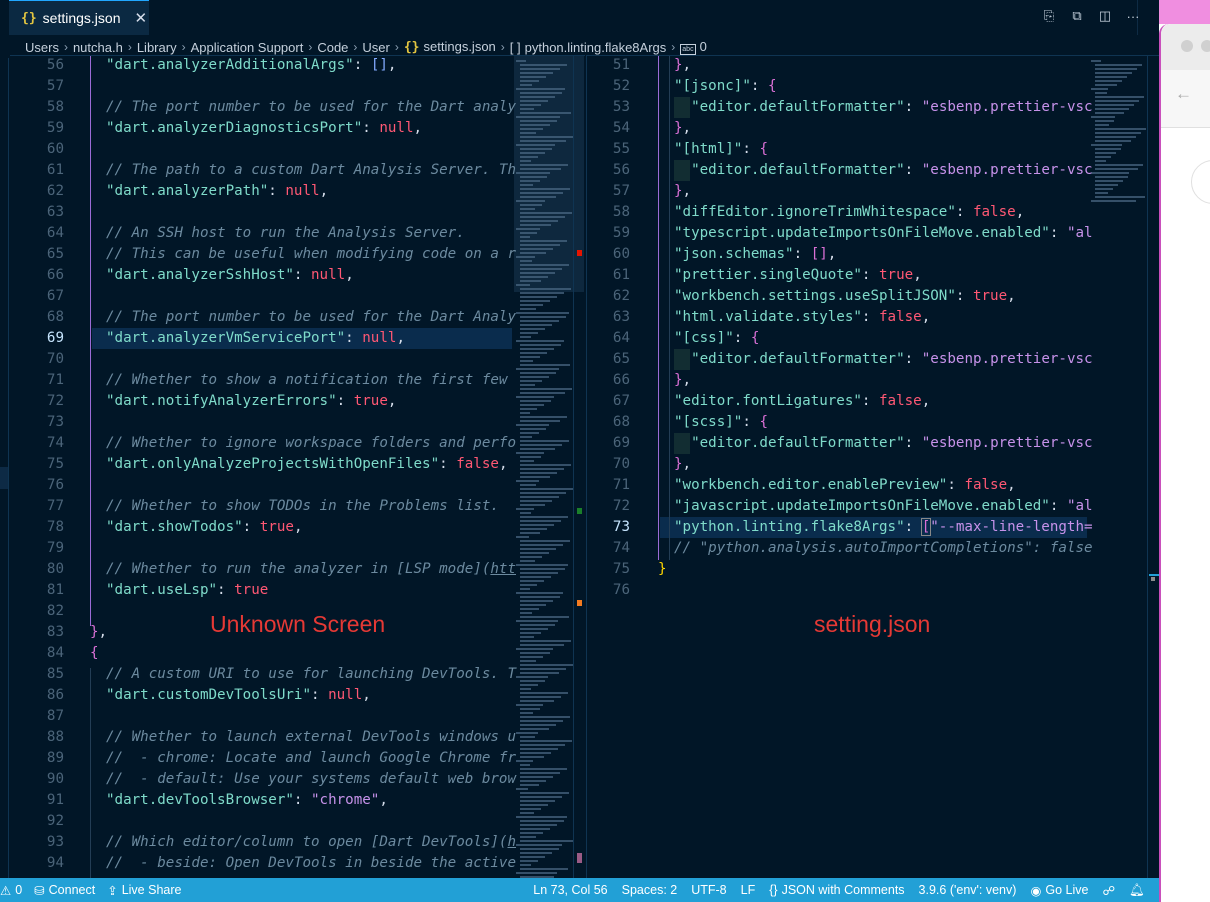 This screenshot has width=1210, height=902. I want to click on code-line: 66},, so click(873, 380).